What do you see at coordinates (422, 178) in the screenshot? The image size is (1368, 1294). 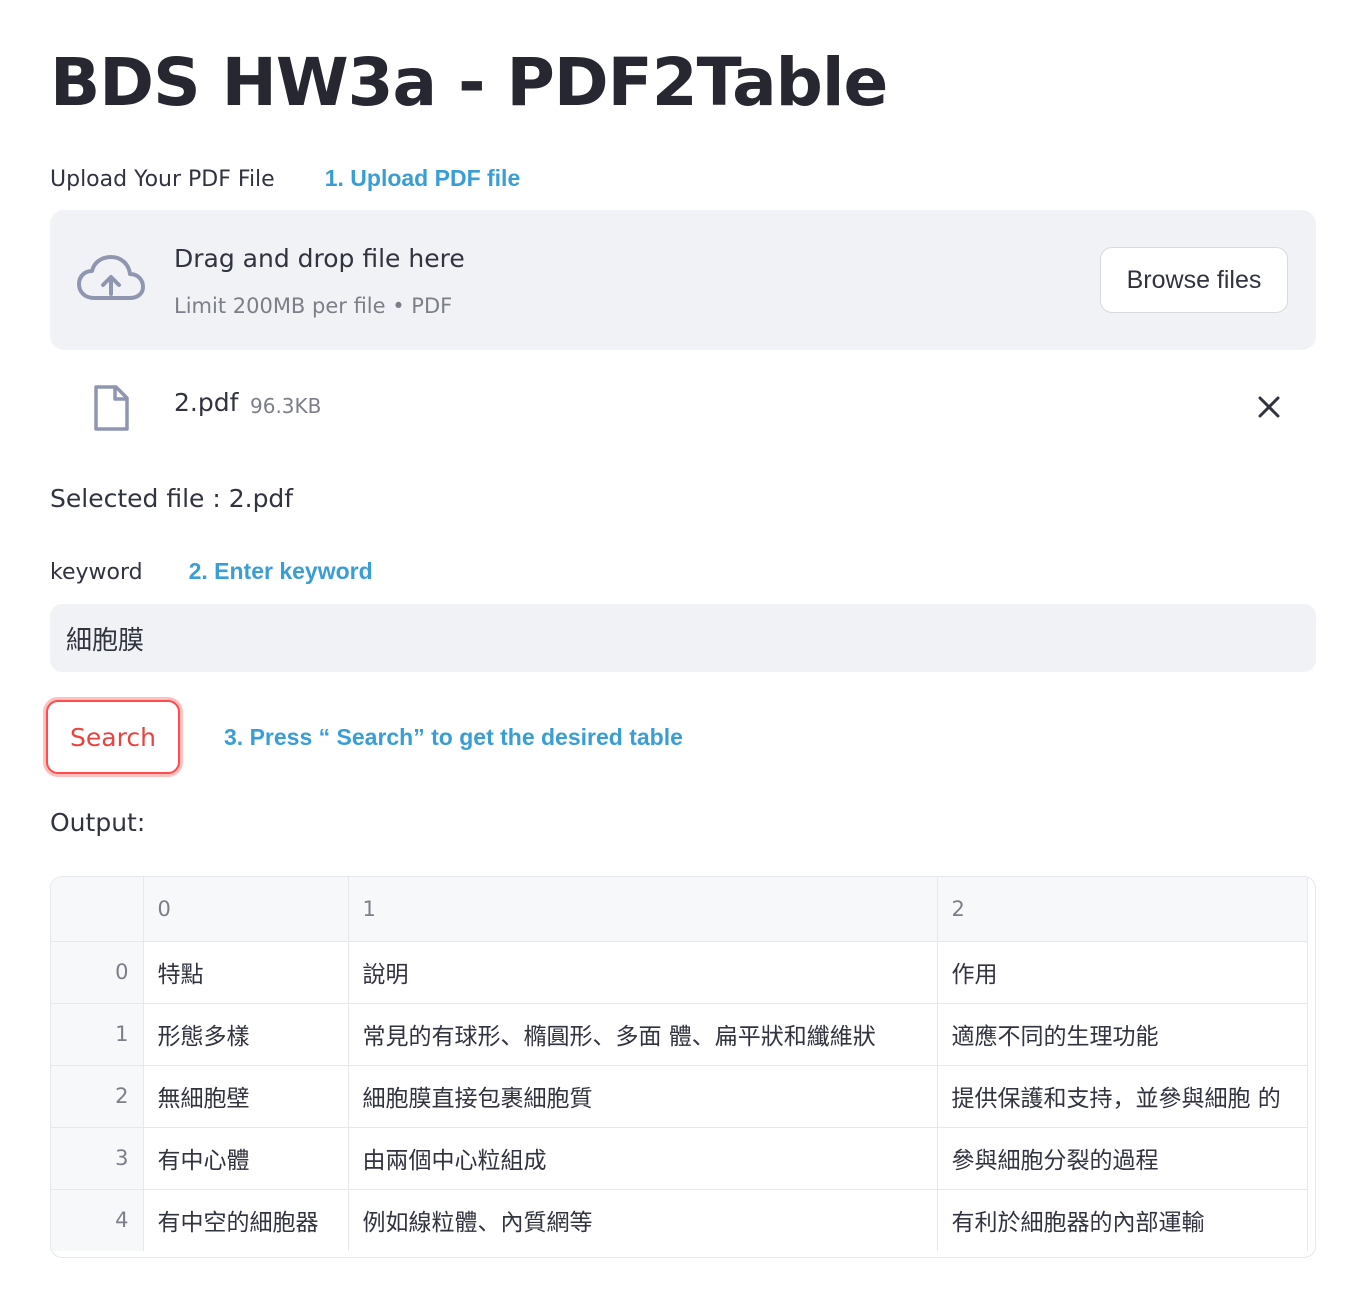 I see `upload-annotation: 1. Upload PDF file` at bounding box center [422, 178].